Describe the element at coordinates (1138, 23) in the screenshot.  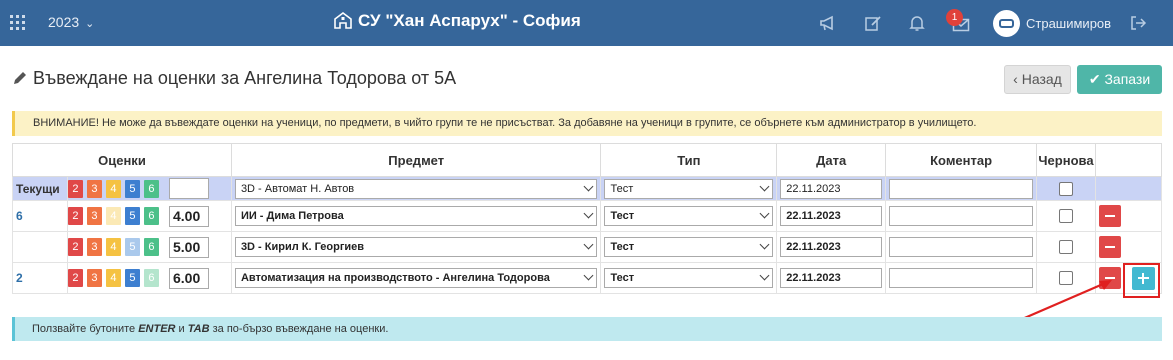
I see `logout-icon` at that location.